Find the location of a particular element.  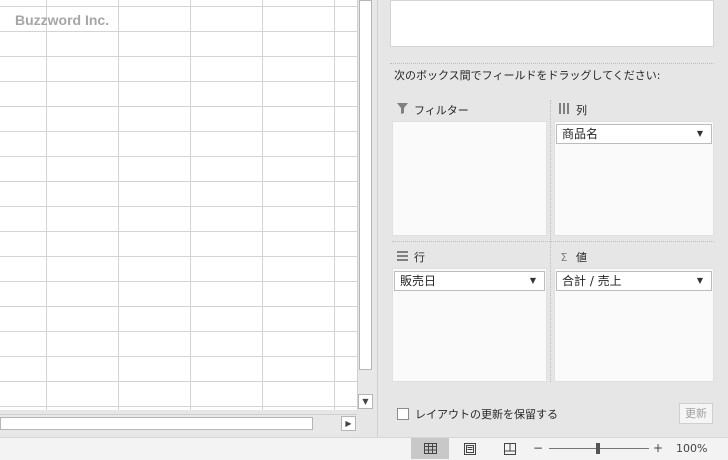

rows-area-label: 行 is located at coordinates (419, 257).